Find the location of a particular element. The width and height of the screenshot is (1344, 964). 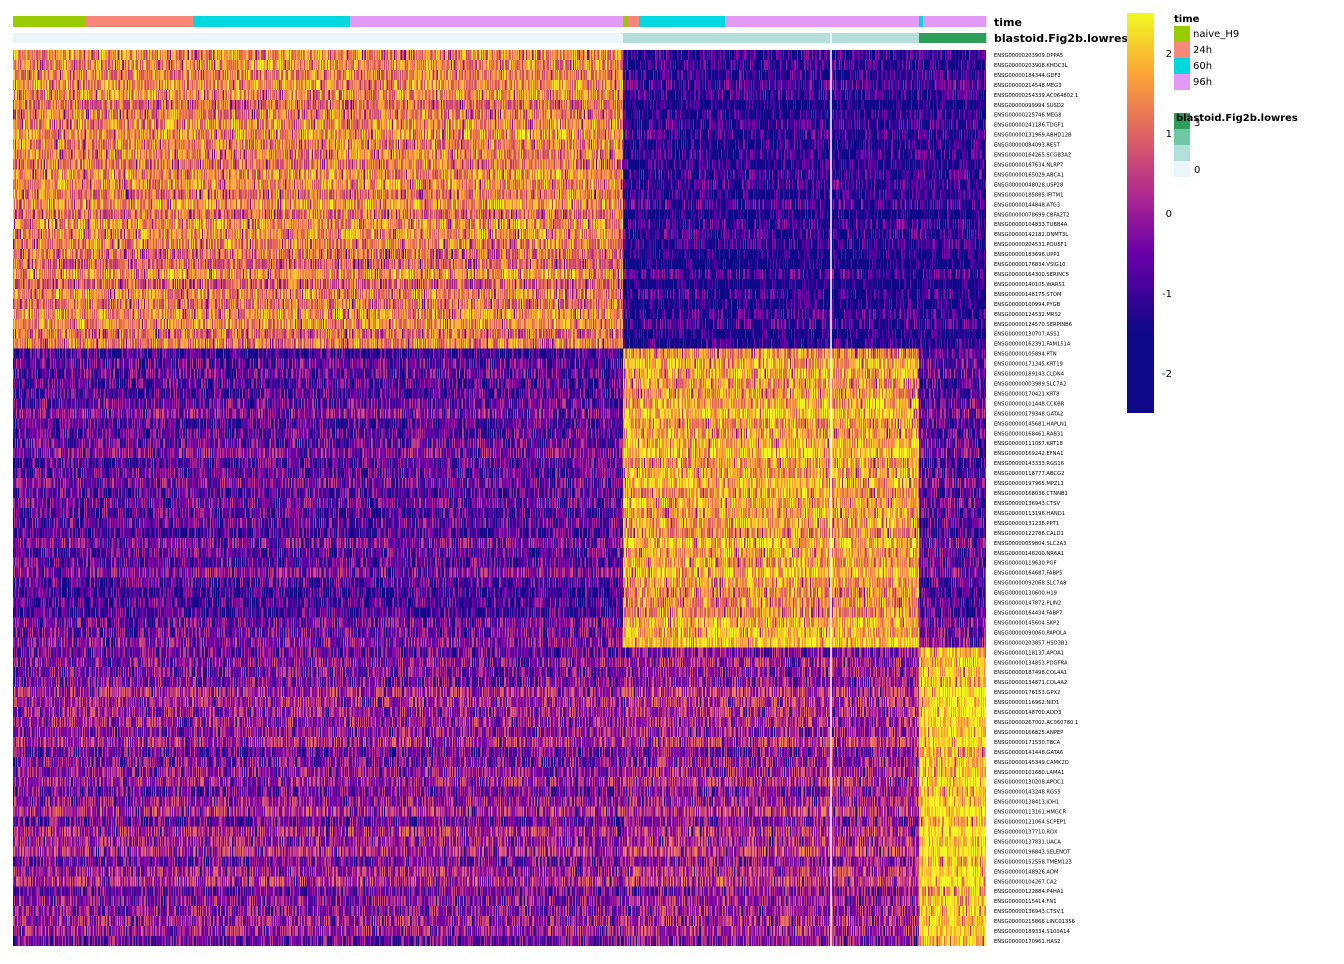

colorbar-tick-label: 0 is located at coordinates (1169, 214).